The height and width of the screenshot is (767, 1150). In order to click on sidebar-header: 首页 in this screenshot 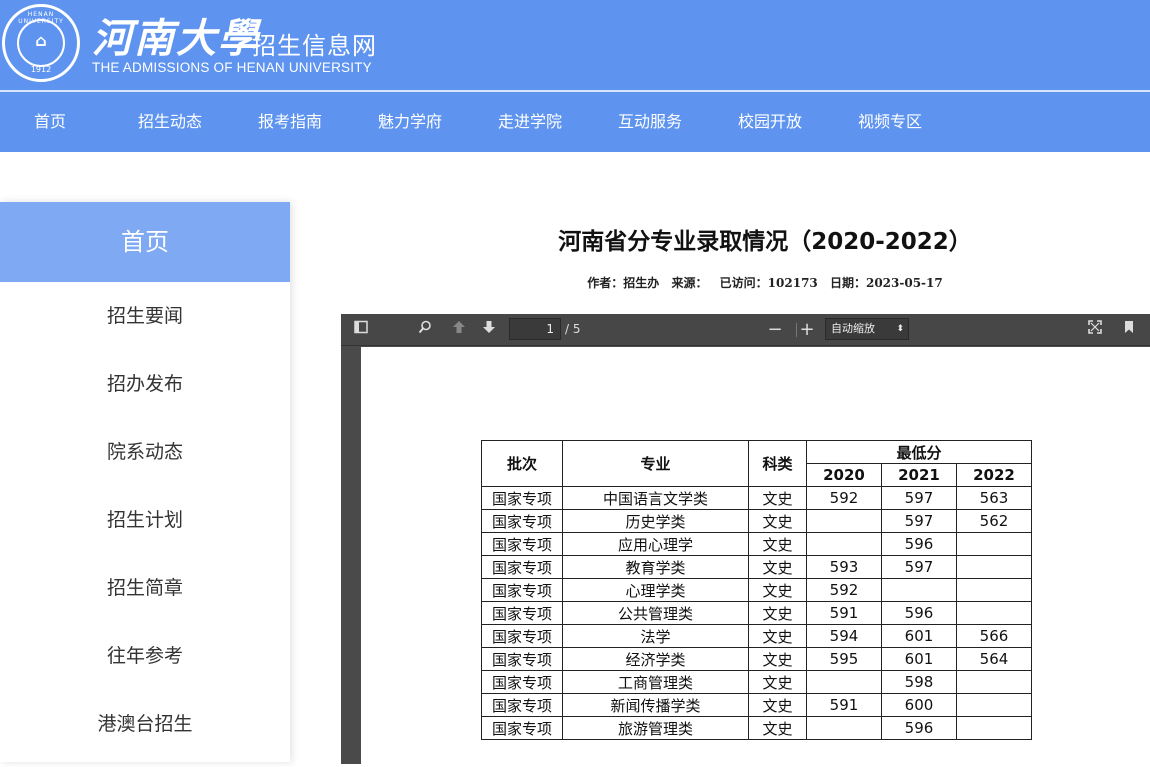, I will do `click(145, 242)`.